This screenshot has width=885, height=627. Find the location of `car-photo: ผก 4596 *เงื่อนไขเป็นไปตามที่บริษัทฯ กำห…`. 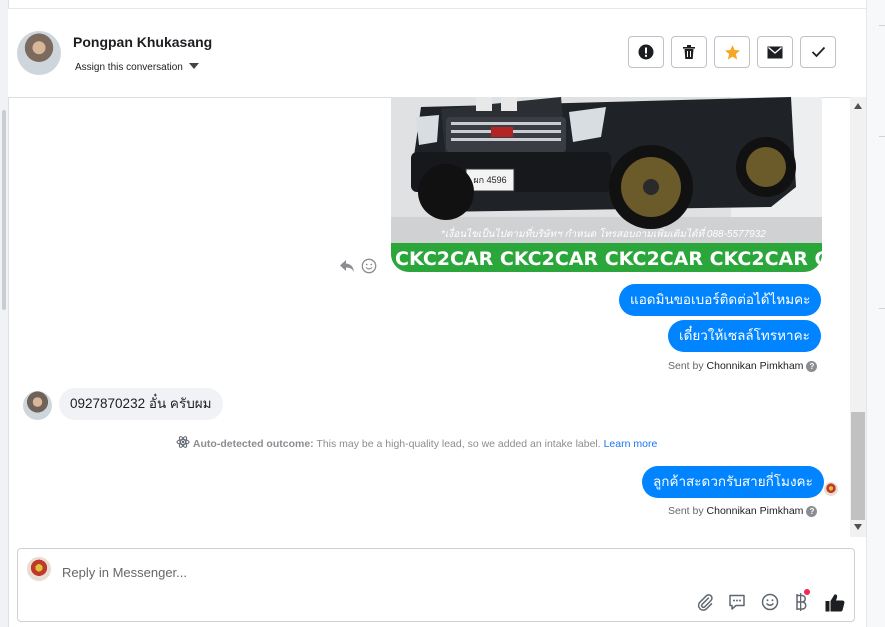

car-photo: ผก 4596 *เงื่อนไขเป็นไปตามที่บริษัทฯ กำห… is located at coordinates (606, 184).